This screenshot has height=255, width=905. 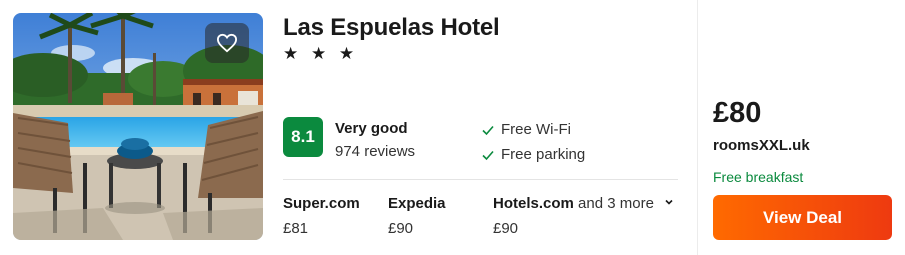 I want to click on chevron-down-icon, so click(x=669, y=202).